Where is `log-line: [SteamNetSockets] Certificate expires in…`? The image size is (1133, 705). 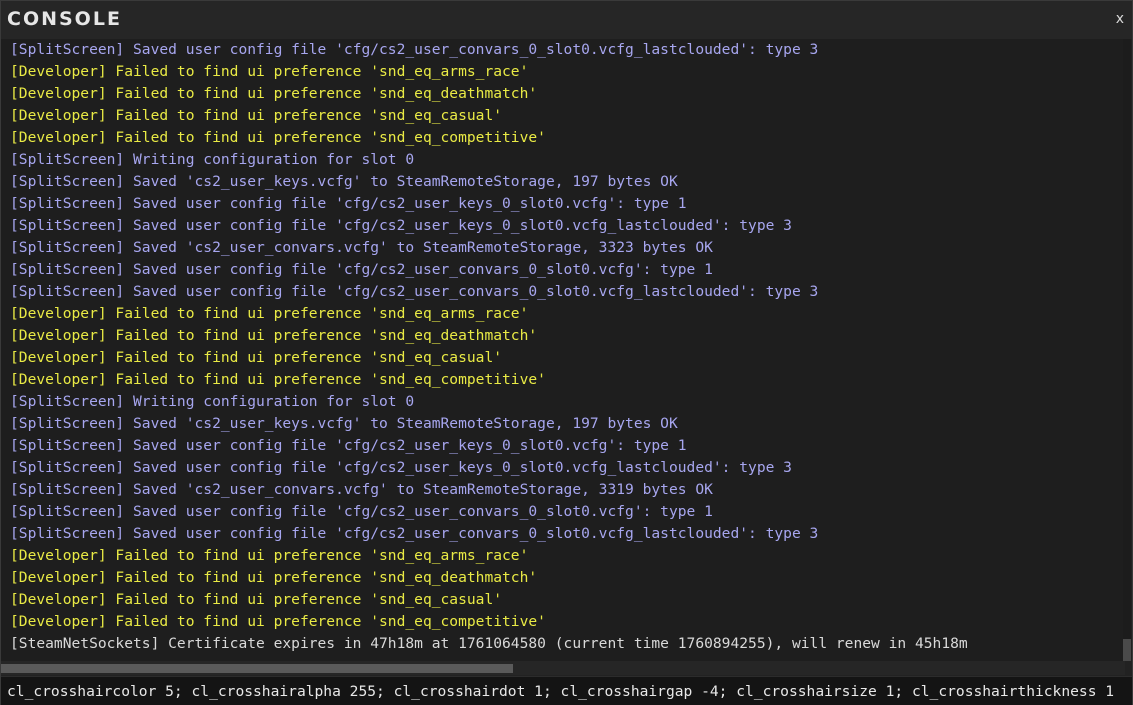 log-line: [SteamNetSockets] Certificate expires in… is located at coordinates (489, 643).